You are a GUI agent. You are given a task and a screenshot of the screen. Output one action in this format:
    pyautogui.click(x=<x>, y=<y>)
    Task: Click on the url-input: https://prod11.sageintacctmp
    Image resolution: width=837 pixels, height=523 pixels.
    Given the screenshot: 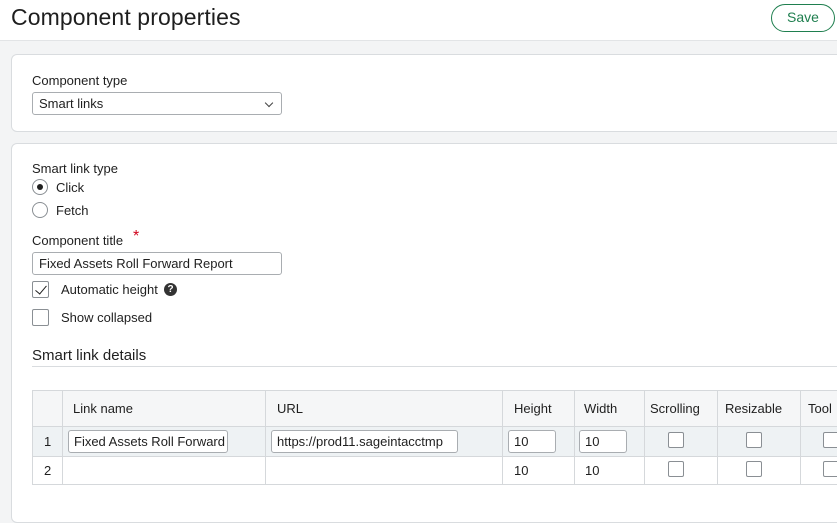 What is the action you would take?
    pyautogui.click(x=364, y=441)
    